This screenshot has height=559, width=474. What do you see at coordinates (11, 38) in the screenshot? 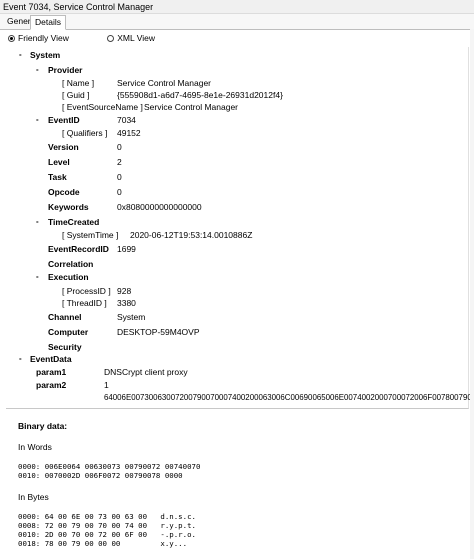
I see `radio-selected-icon` at bounding box center [11, 38].